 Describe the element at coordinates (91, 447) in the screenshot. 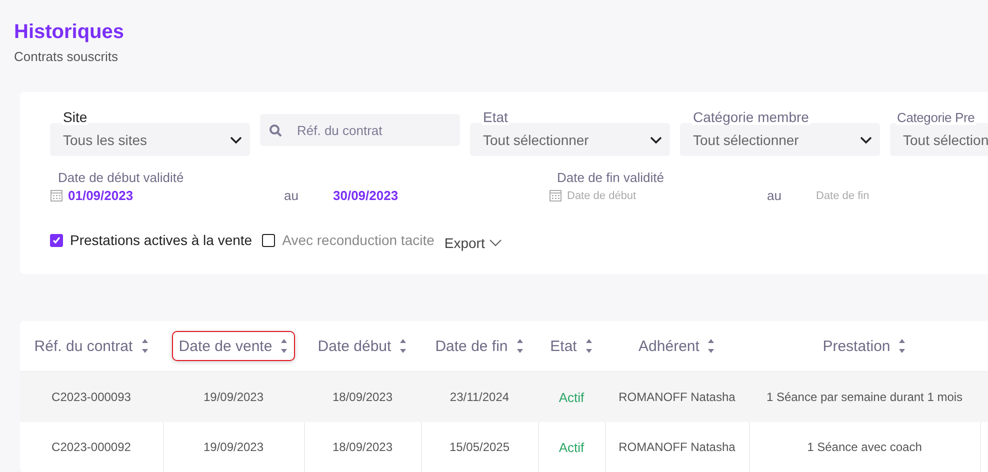

I see `table-cell: C2023-000092` at that location.